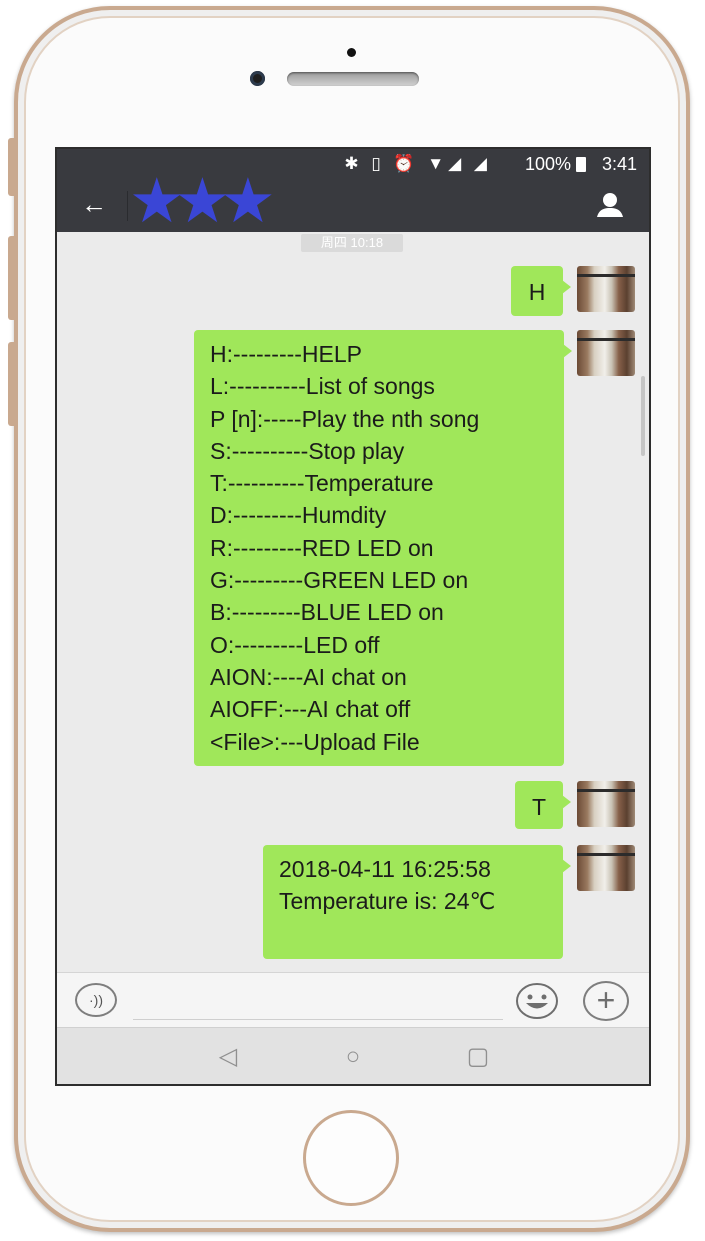  Describe the element at coordinates (417, 163) in the screenshot. I see `status-icons: ✱ ▯ ⏰ ▼◢ ◢` at that location.